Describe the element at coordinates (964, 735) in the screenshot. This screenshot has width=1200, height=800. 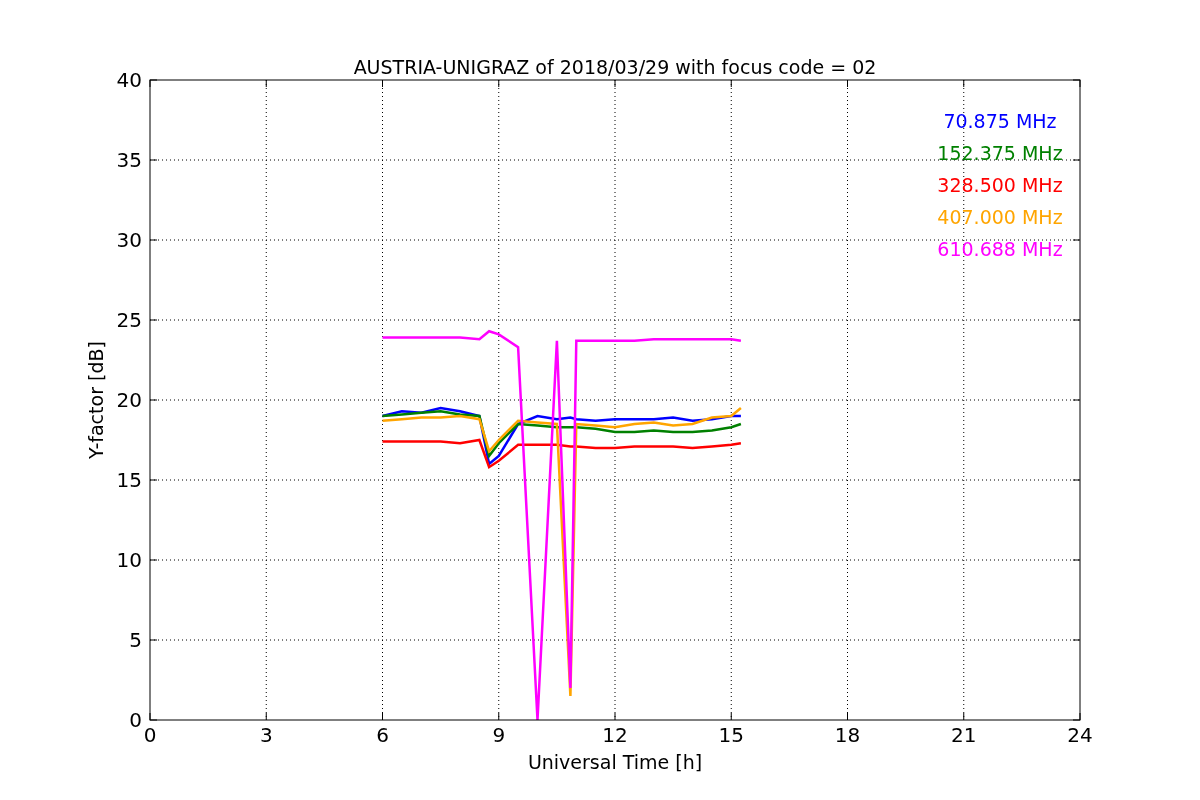
I see `x-tick-label: 21` at that location.